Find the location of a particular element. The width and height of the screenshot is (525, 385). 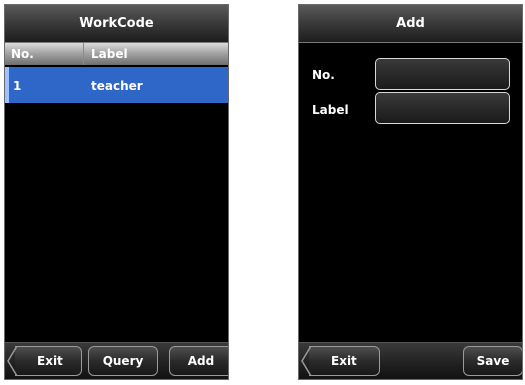

table-row: 1 teacher is located at coordinates (116, 85).